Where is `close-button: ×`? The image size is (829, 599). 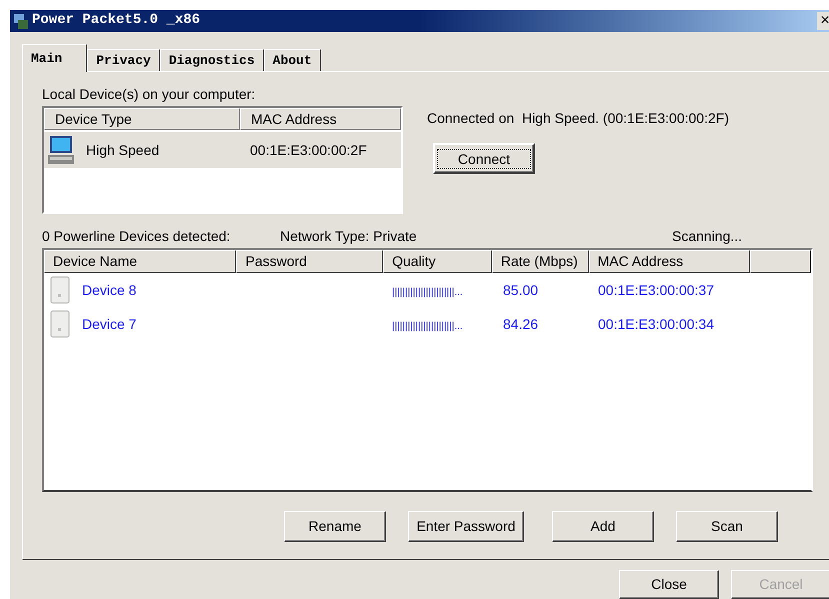 close-button: × is located at coordinates (823, 21).